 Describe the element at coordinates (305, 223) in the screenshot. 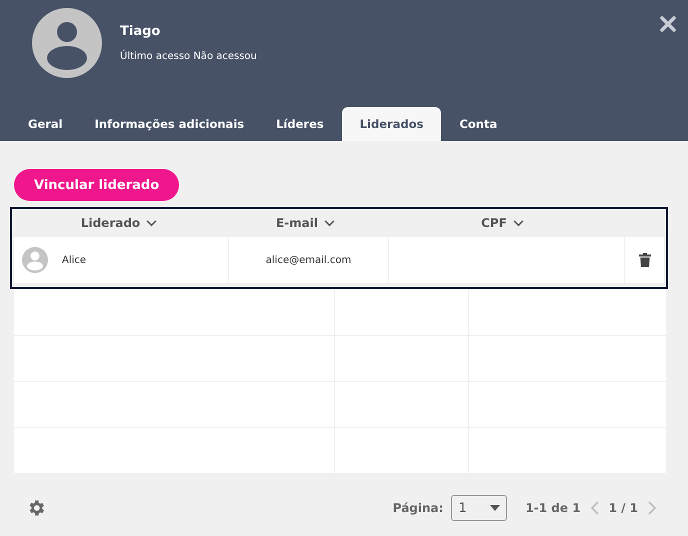

I see `column-header: E-mail` at that location.